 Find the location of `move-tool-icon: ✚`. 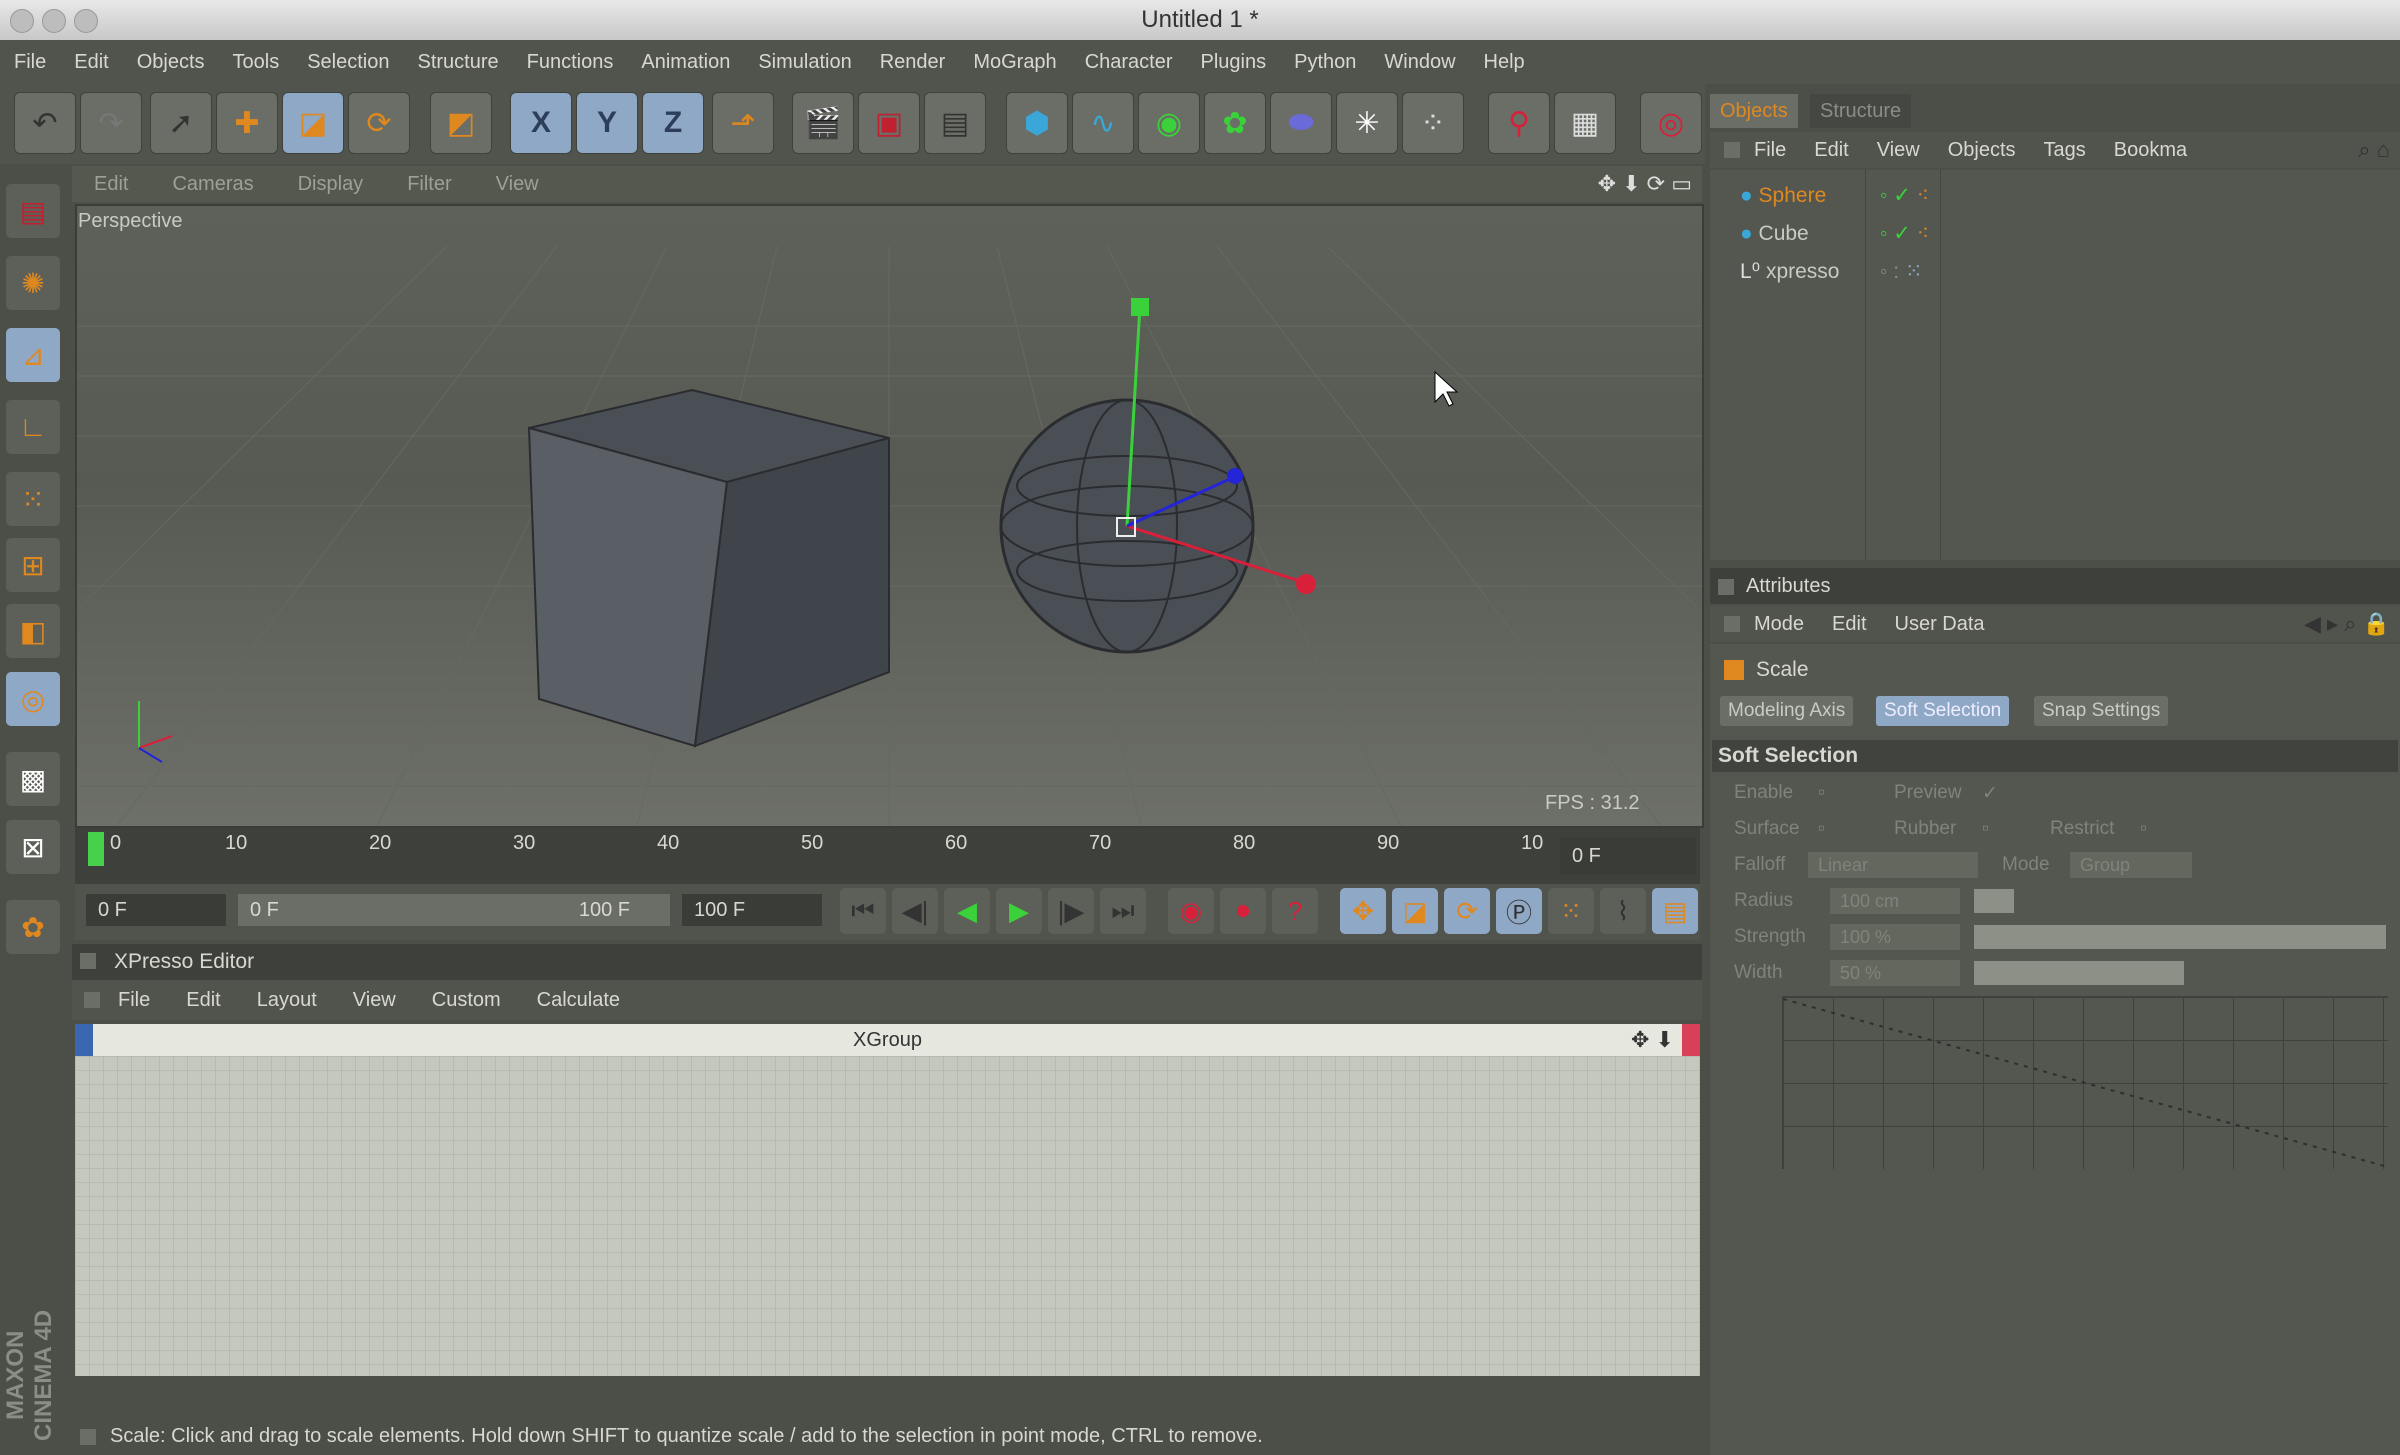

move-tool-icon: ✚ is located at coordinates (247, 123).